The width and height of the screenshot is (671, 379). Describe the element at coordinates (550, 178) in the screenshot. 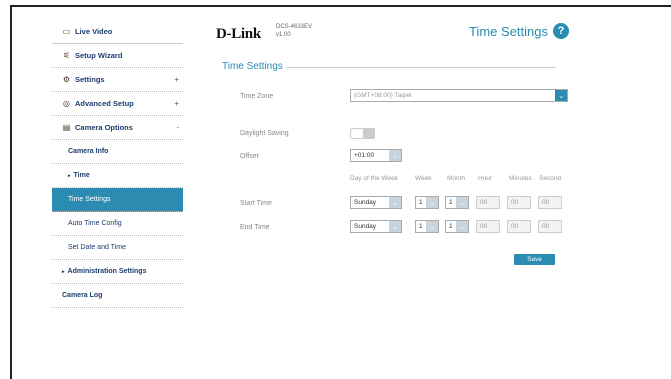

I see `column-header-second: Second` at that location.